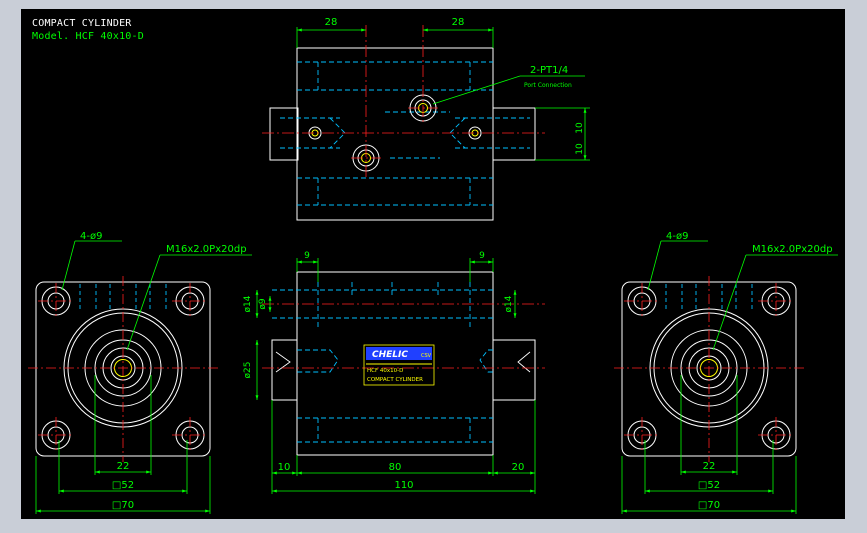 The width and height of the screenshot is (867, 533). Describe the element at coordinates (248, 303) in the screenshot. I see `front-dia-14-left: ø14` at that location.